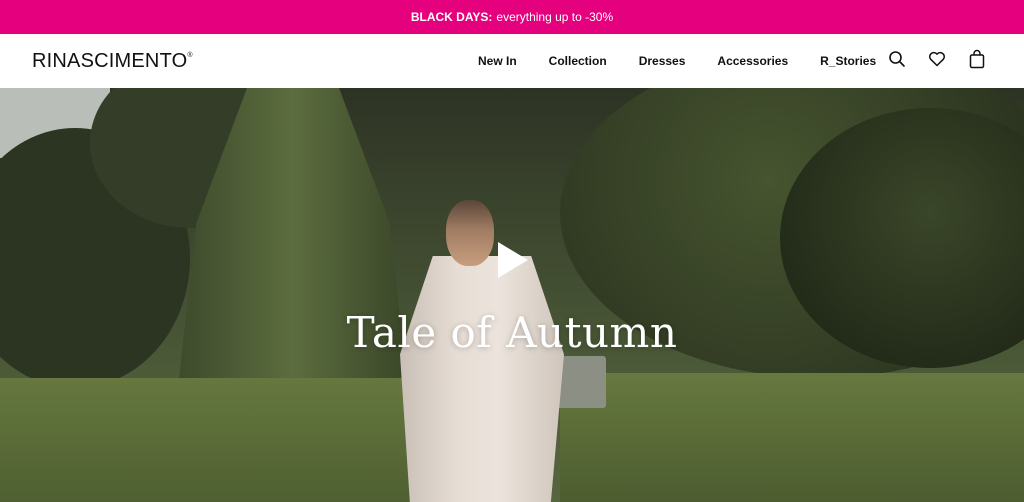 The image size is (1024, 502). What do you see at coordinates (977, 59) in the screenshot?
I see `shopping-bag-icon` at bounding box center [977, 59].